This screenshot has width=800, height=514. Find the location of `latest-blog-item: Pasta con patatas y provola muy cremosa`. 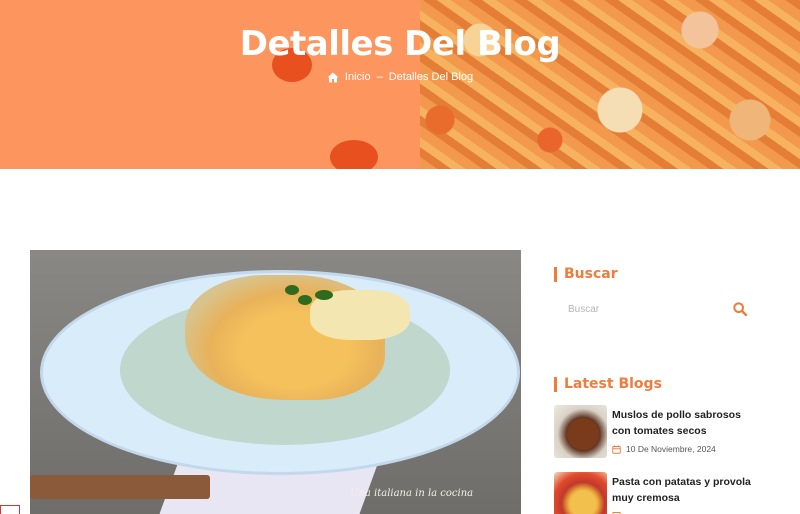

latest-blog-item: Pasta con patatas y provola muy cremosa is located at coordinates (659, 493).